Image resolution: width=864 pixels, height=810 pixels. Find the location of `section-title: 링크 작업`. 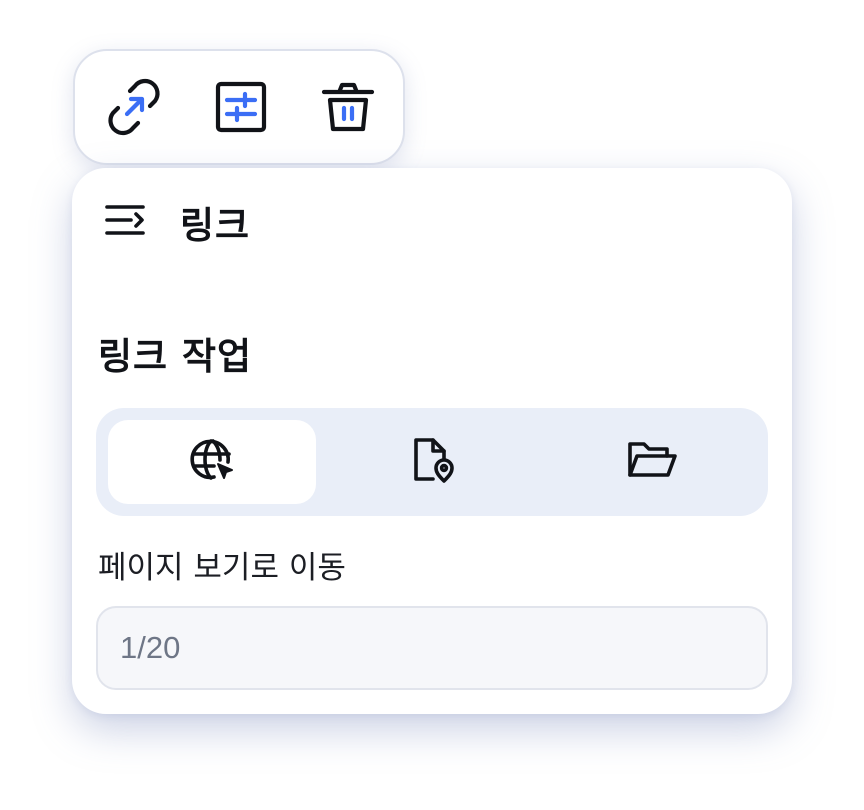

section-title: 링크 작업 is located at coordinates (175, 356).